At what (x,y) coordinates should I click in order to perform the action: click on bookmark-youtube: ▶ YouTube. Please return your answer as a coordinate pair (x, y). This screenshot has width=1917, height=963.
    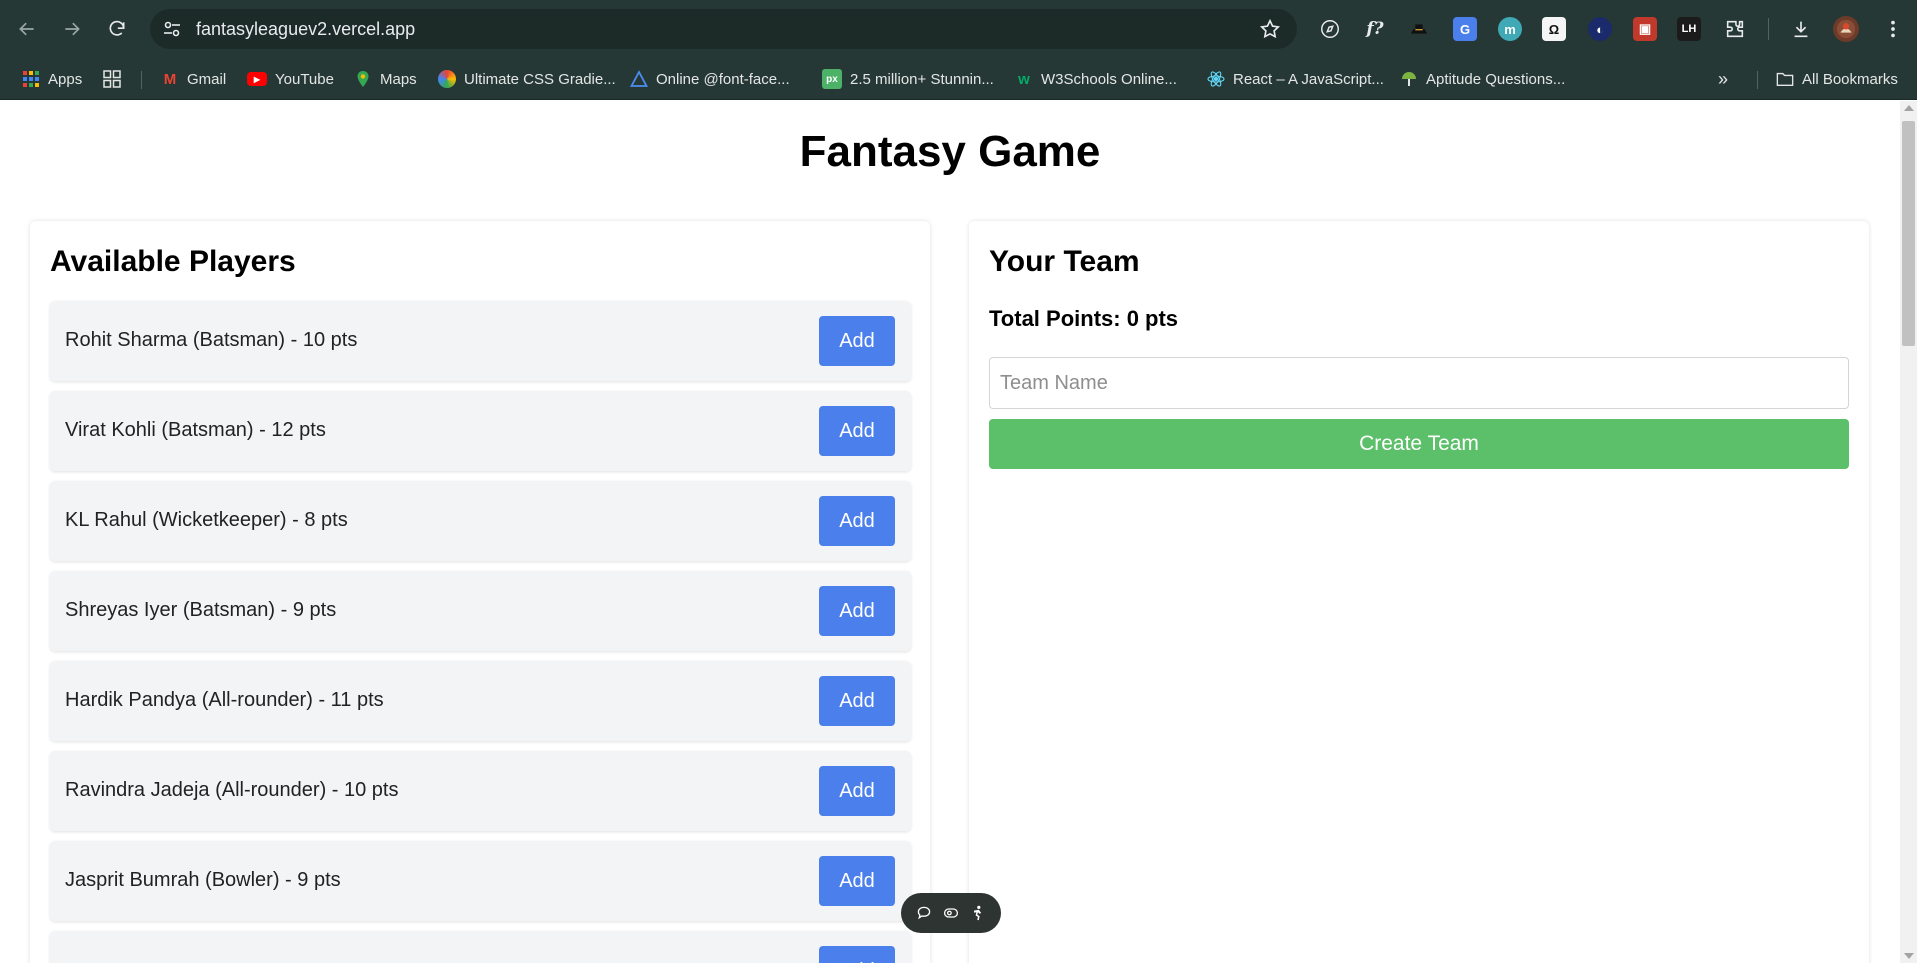
    Looking at the image, I should click on (290, 79).